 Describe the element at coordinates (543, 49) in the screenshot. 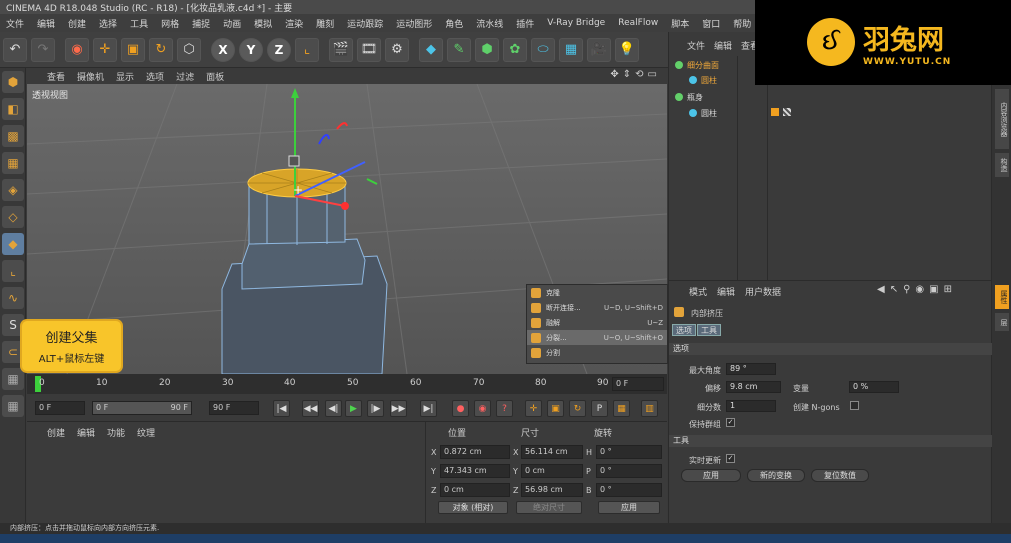

I see `deformer-icon: ⬭` at that location.